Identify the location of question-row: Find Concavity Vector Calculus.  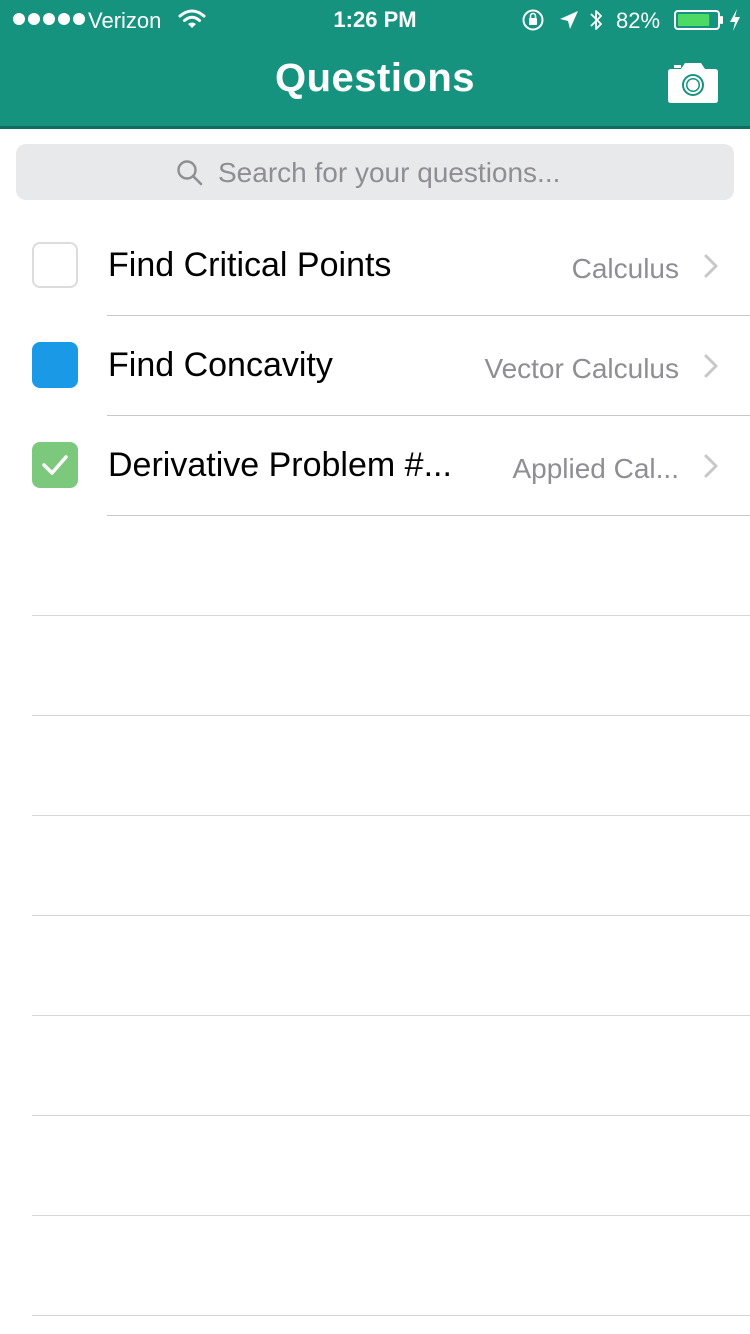
(375, 366).